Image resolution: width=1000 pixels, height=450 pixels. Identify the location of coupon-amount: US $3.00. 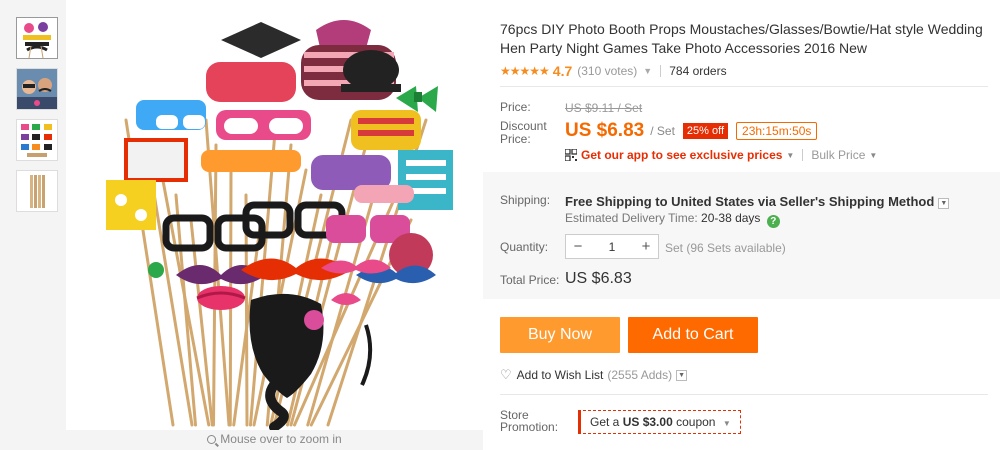
(647, 422).